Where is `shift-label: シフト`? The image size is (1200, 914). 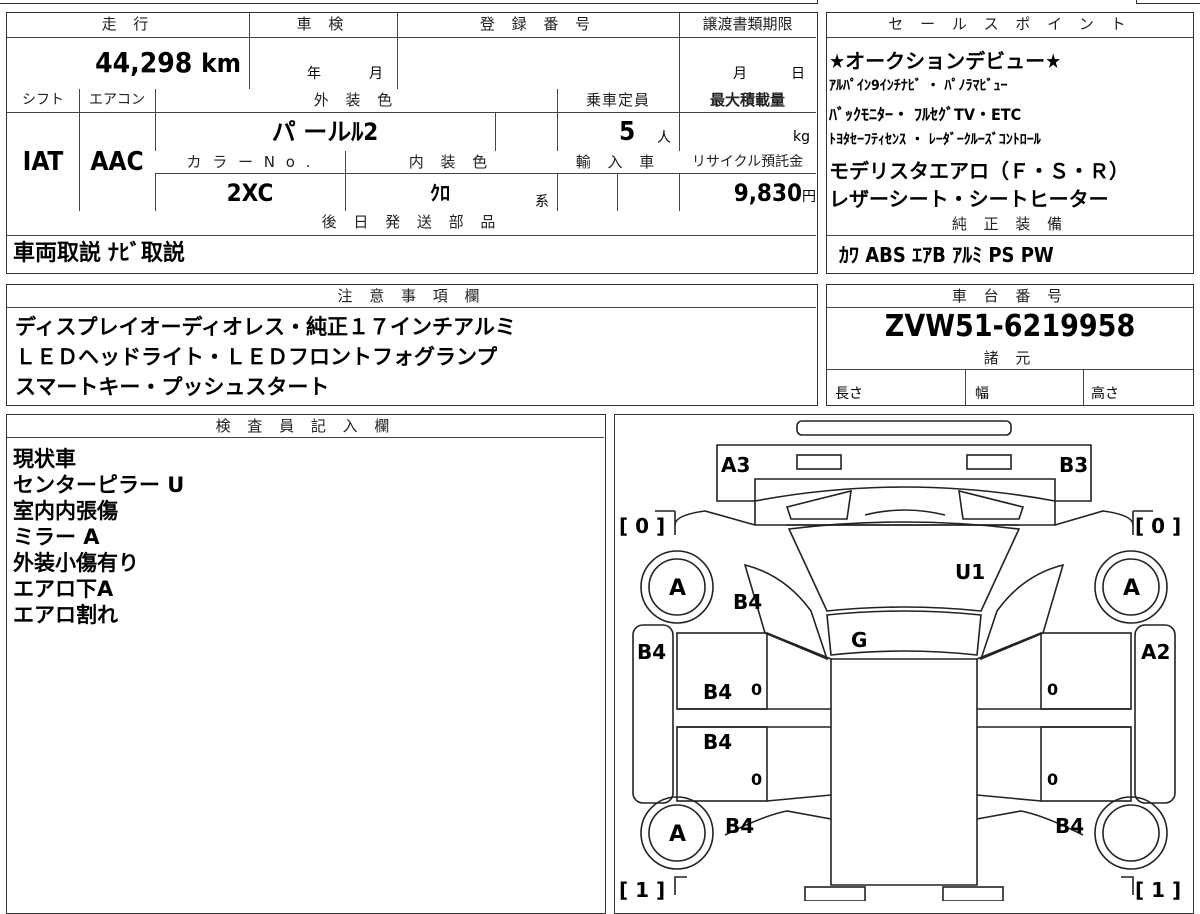 shift-label: シフト is located at coordinates (43, 100).